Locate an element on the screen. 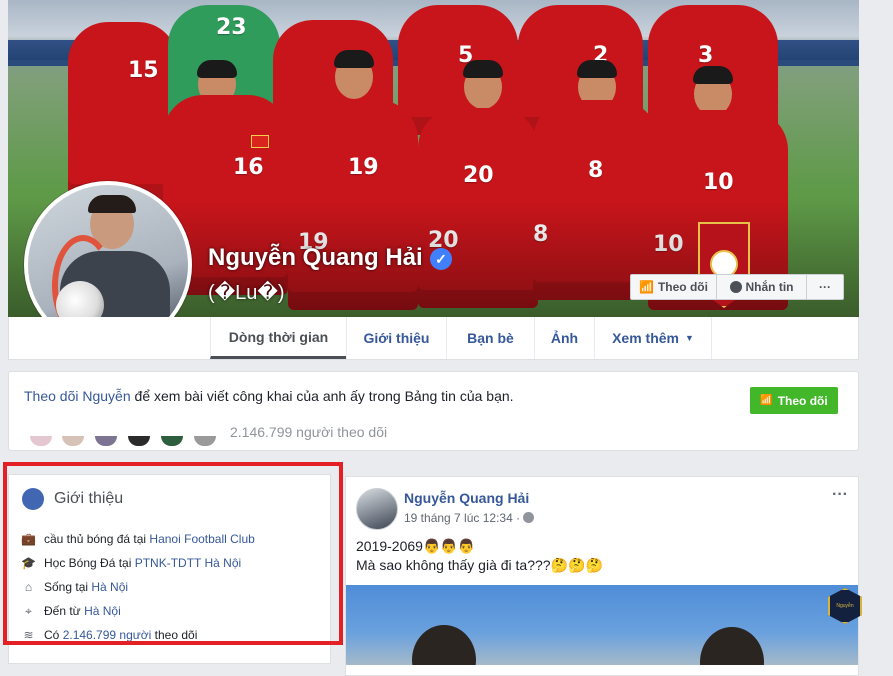 The height and width of the screenshot is (676, 893). tab-photos: Ảnh is located at coordinates (564, 338).